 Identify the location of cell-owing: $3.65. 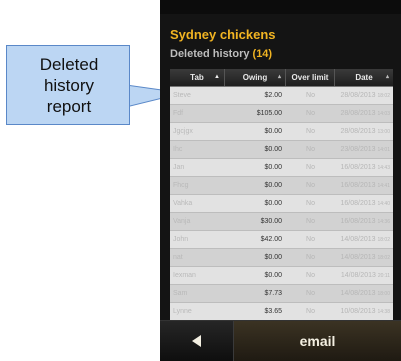
(273, 311).